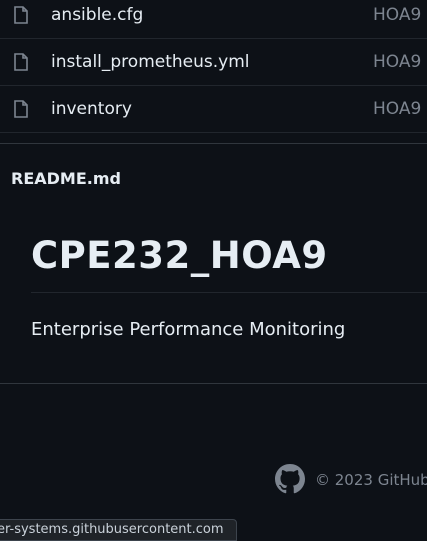 Image resolution: width=427 pixels, height=541 pixels. What do you see at coordinates (371, 480) in the screenshot?
I see `footer-copyright: © 2023 GitHub, I` at bounding box center [371, 480].